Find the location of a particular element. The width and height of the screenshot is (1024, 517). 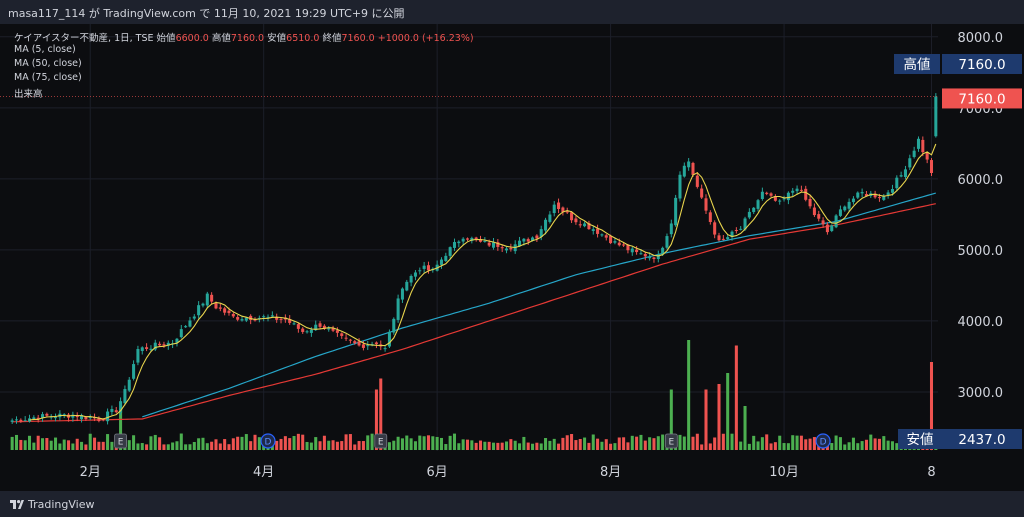

footer-brand: TradingView is located at coordinates (61, 504).